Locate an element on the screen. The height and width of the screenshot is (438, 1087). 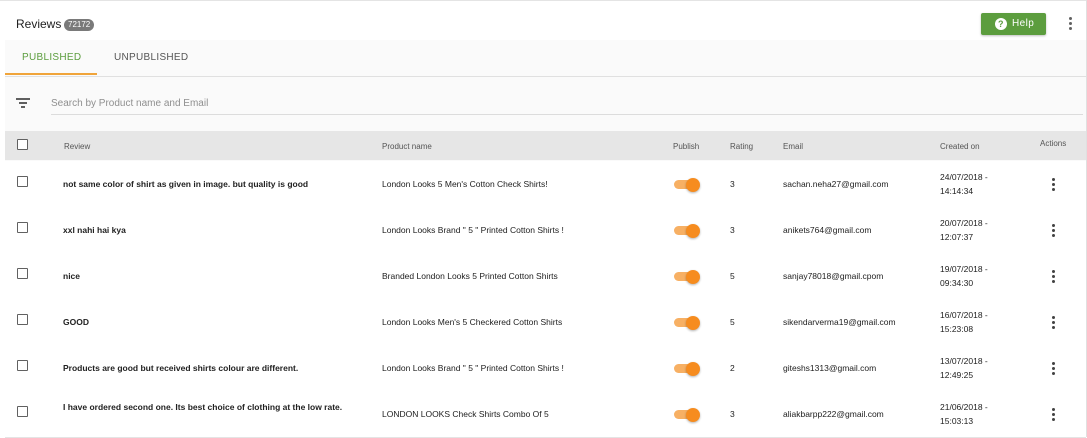
created-date: 13/07/2018 - is located at coordinates (964, 361).